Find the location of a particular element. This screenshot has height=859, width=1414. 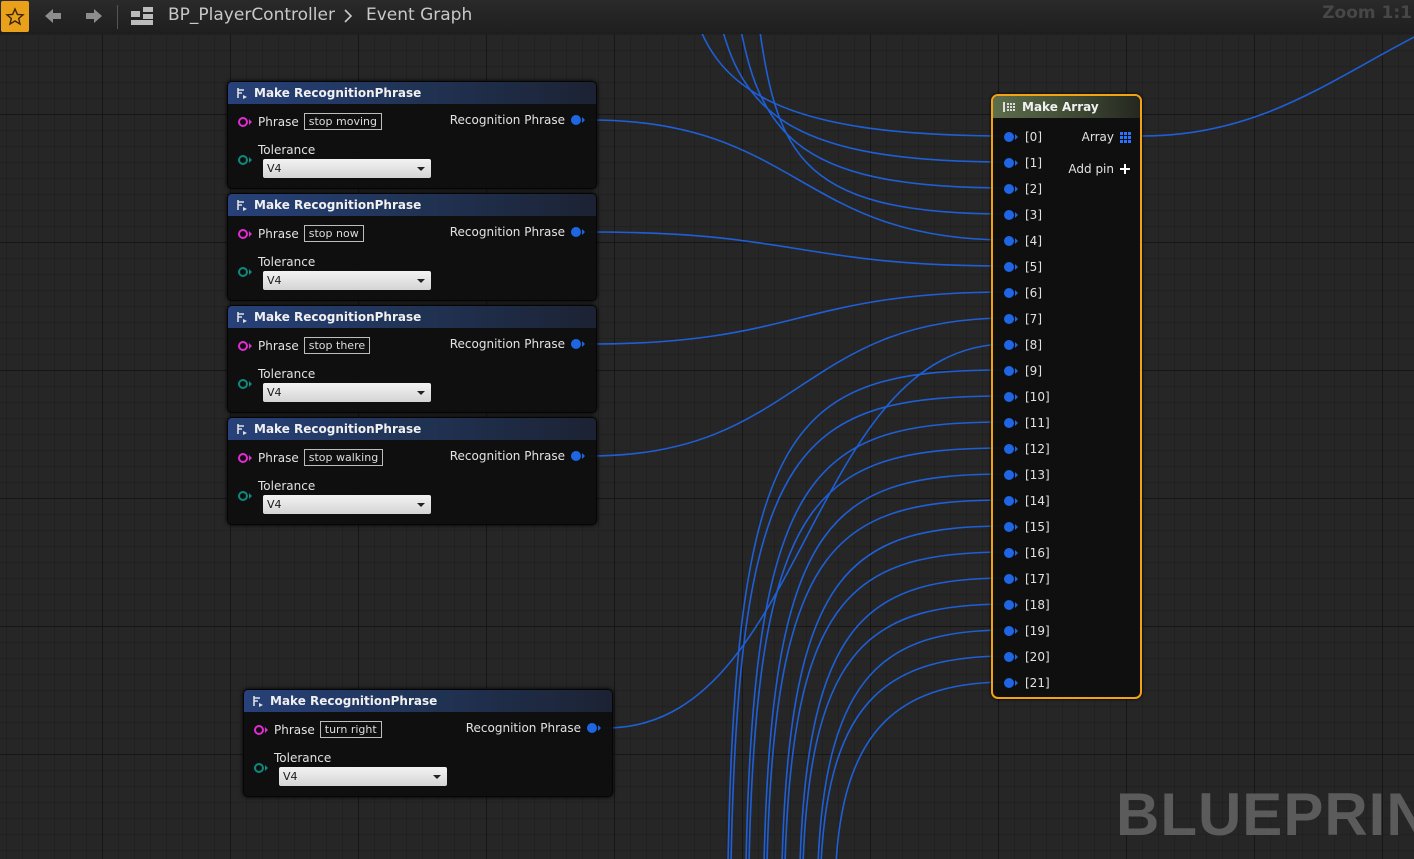

array-index-label: [18] is located at coordinates (1037, 605).